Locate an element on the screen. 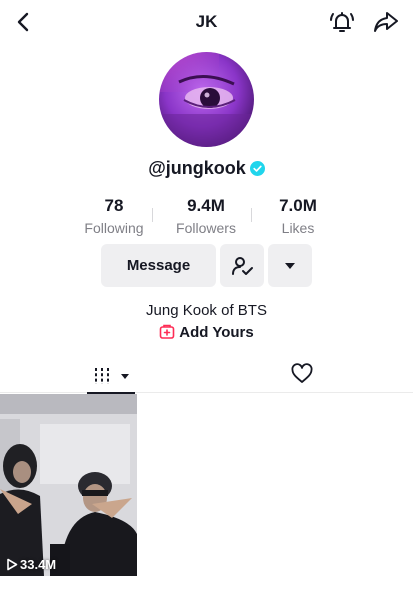 The width and height of the screenshot is (413, 604). add-yours-icon is located at coordinates (167, 331).